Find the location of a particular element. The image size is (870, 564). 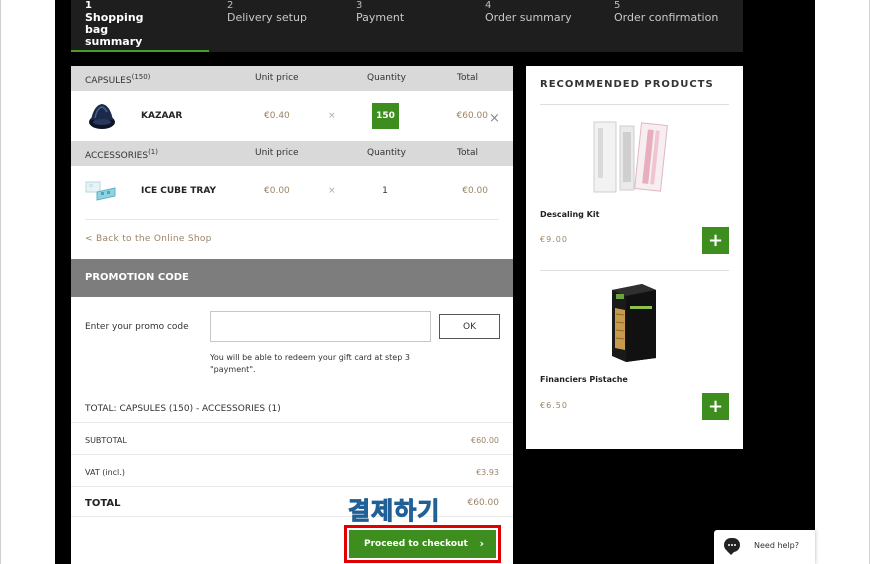

quantity-selector: 150 is located at coordinates (385, 116).